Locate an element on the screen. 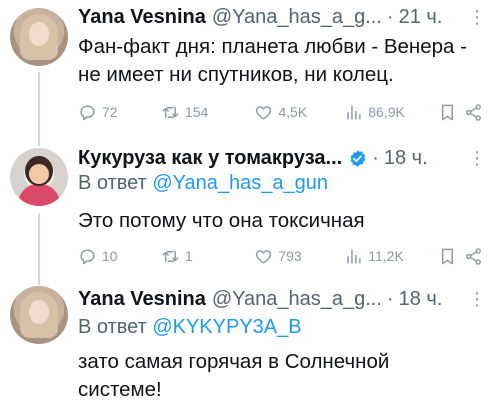 This screenshot has width=500, height=413. reply-count: 10 is located at coordinates (110, 256).